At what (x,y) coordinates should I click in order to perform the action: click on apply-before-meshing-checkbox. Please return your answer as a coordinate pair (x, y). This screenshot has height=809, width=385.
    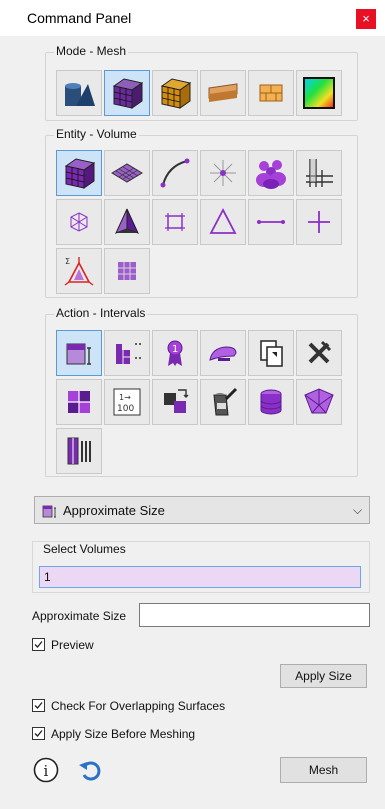
    Looking at the image, I should click on (38, 733).